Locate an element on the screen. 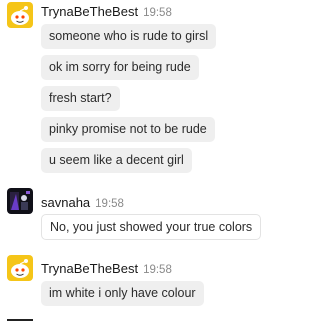 The image size is (320, 321). message-header: savnaha 19:58 is located at coordinates (82, 202).